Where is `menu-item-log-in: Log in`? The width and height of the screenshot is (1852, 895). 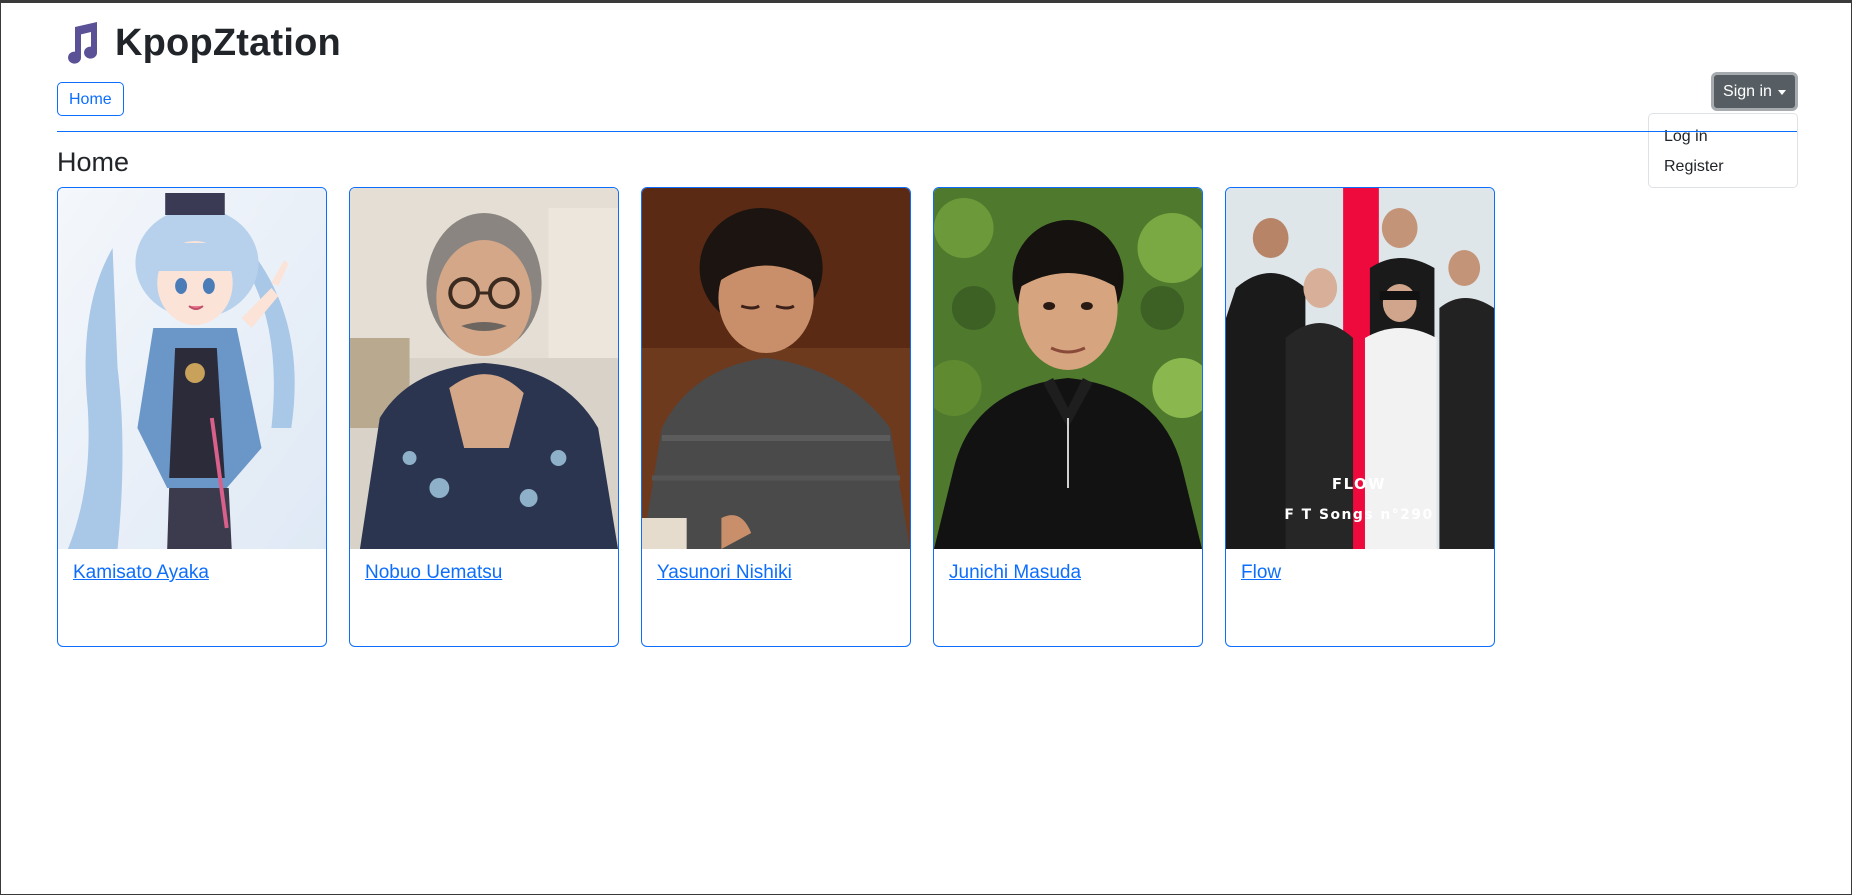
menu-item-log-in: Log in is located at coordinates (1723, 137).